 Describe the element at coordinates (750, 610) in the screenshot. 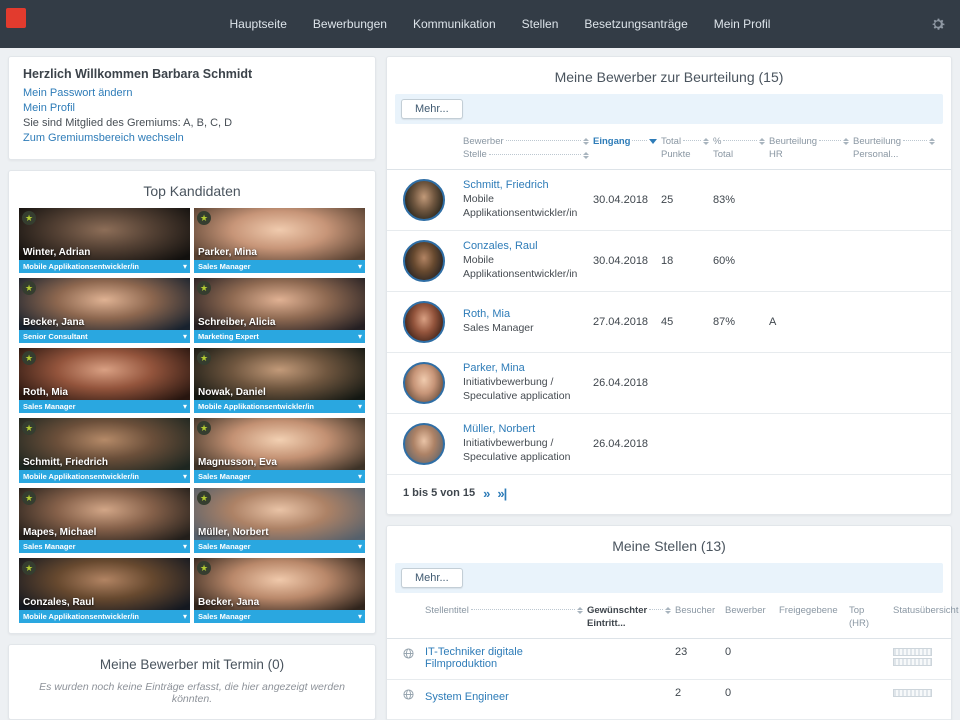

I see `header-line: Bewerber` at that location.